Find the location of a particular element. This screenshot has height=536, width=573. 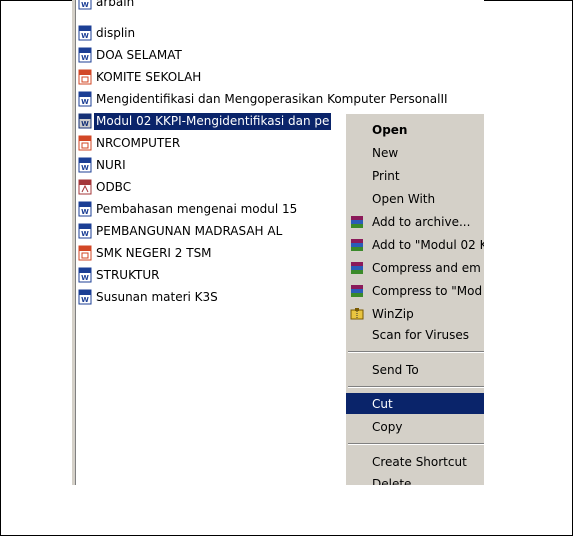

file-name: displin is located at coordinates (116, 32).